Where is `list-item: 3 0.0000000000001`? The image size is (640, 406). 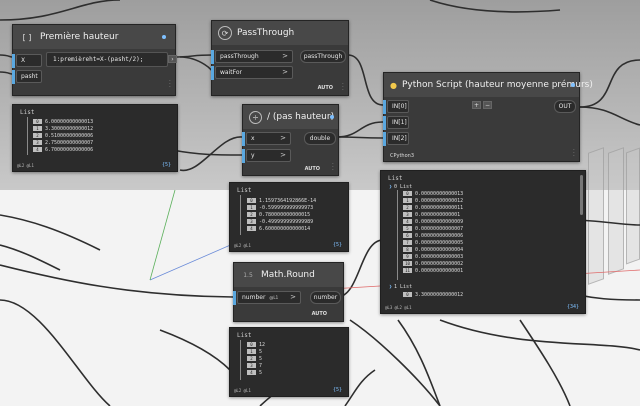 list-item: 3 0.0000000000001 is located at coordinates (431, 214).